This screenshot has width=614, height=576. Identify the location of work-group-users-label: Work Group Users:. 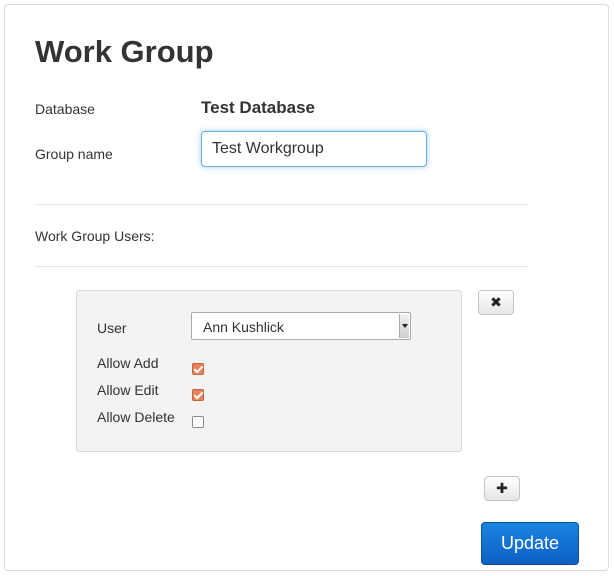
(95, 236).